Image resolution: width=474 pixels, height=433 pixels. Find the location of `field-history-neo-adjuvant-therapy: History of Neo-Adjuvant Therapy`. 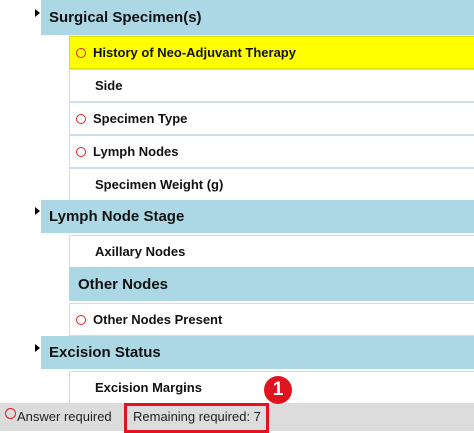

field-history-neo-adjuvant-therapy: History of Neo-Adjuvant Therapy is located at coordinates (271, 52).